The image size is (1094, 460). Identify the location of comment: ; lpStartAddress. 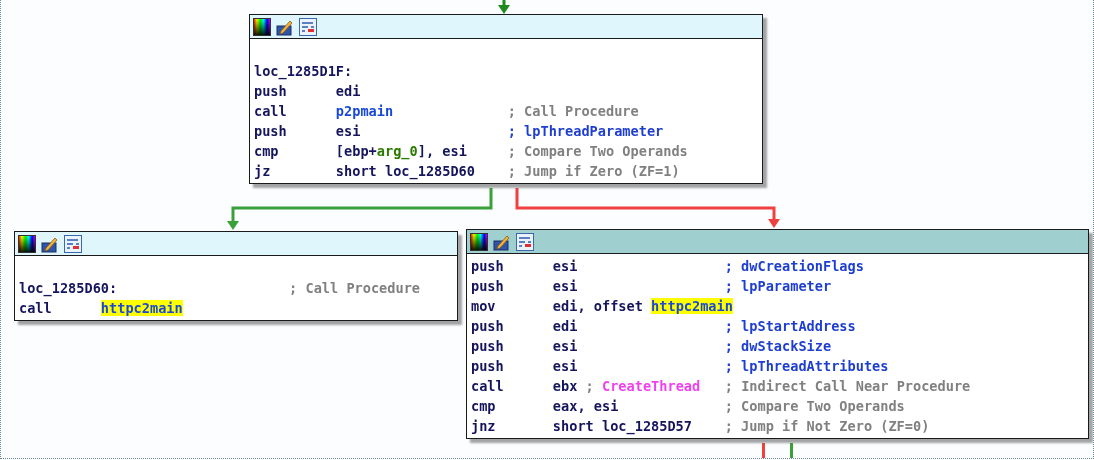
(790, 326).